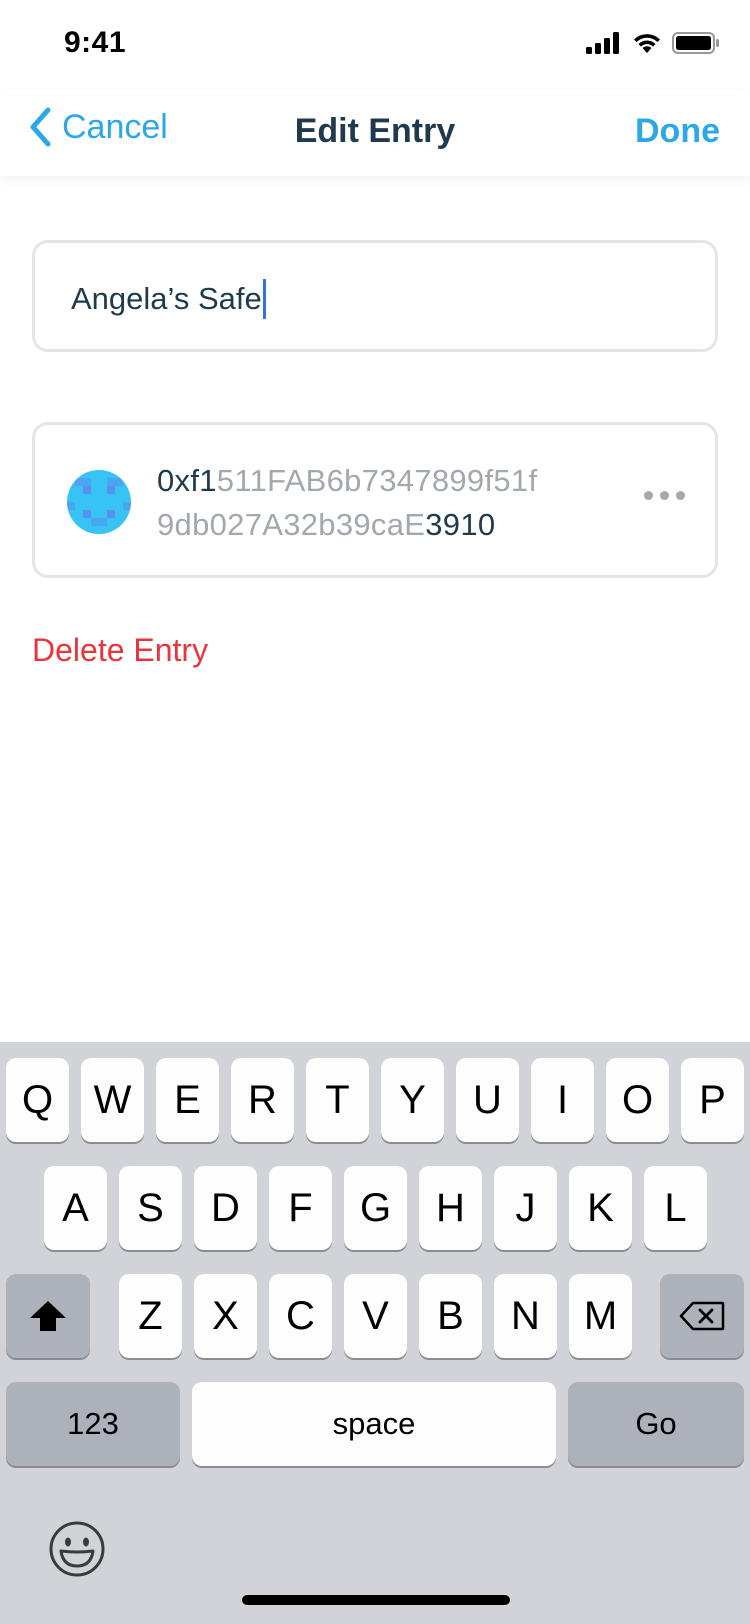  Describe the element at coordinates (675, 1208) in the screenshot. I see `key-l: L` at that location.